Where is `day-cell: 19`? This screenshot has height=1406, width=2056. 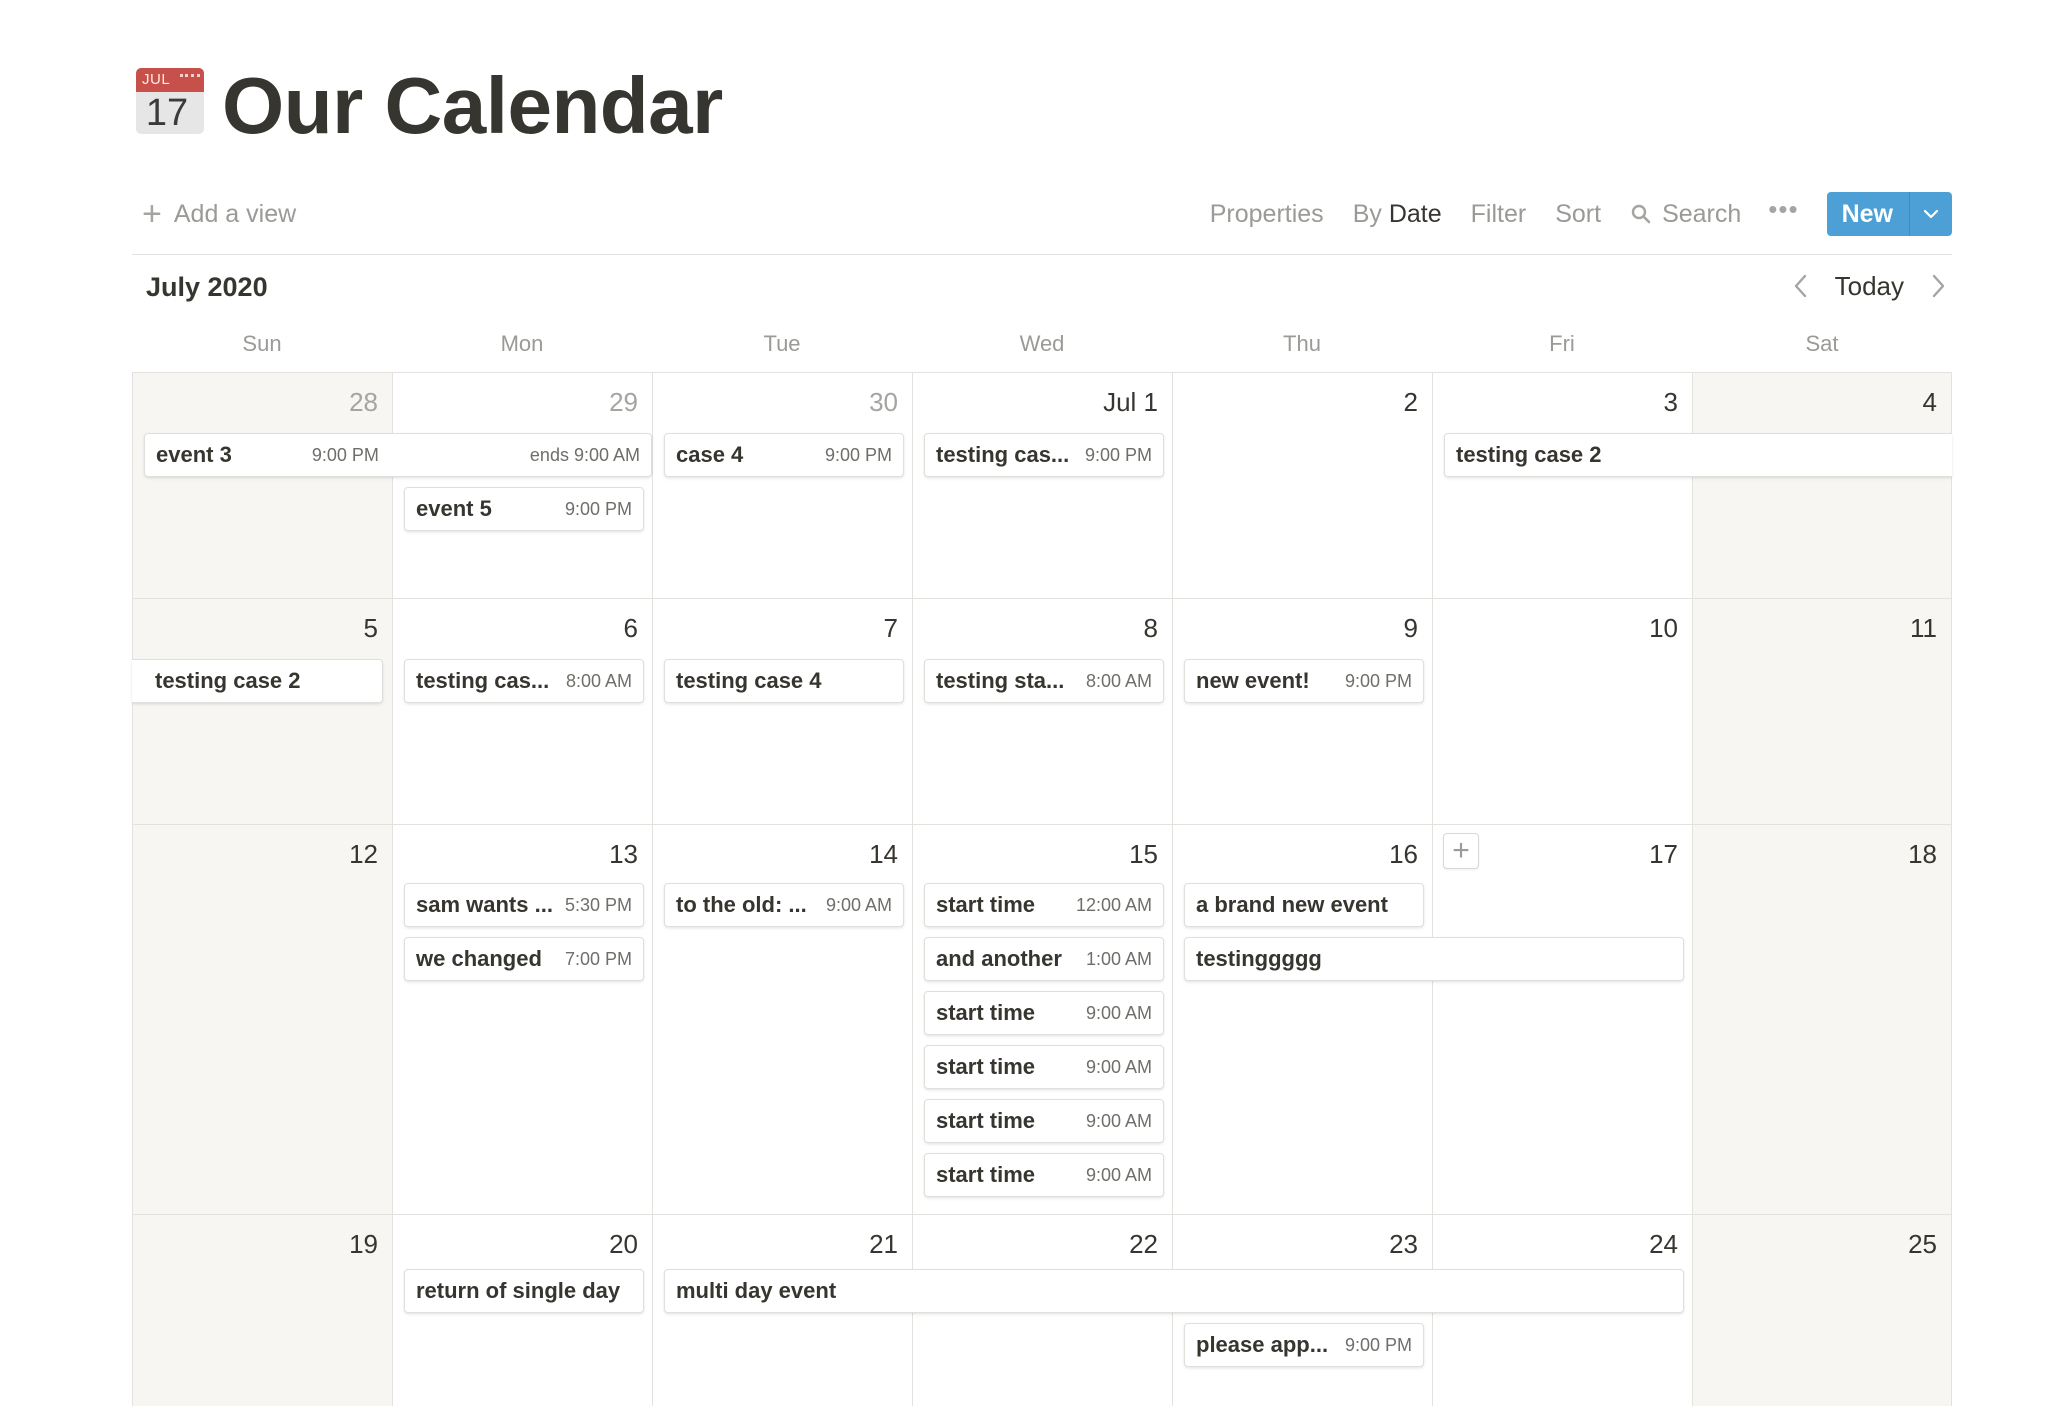 day-cell: 19 is located at coordinates (262, 1310).